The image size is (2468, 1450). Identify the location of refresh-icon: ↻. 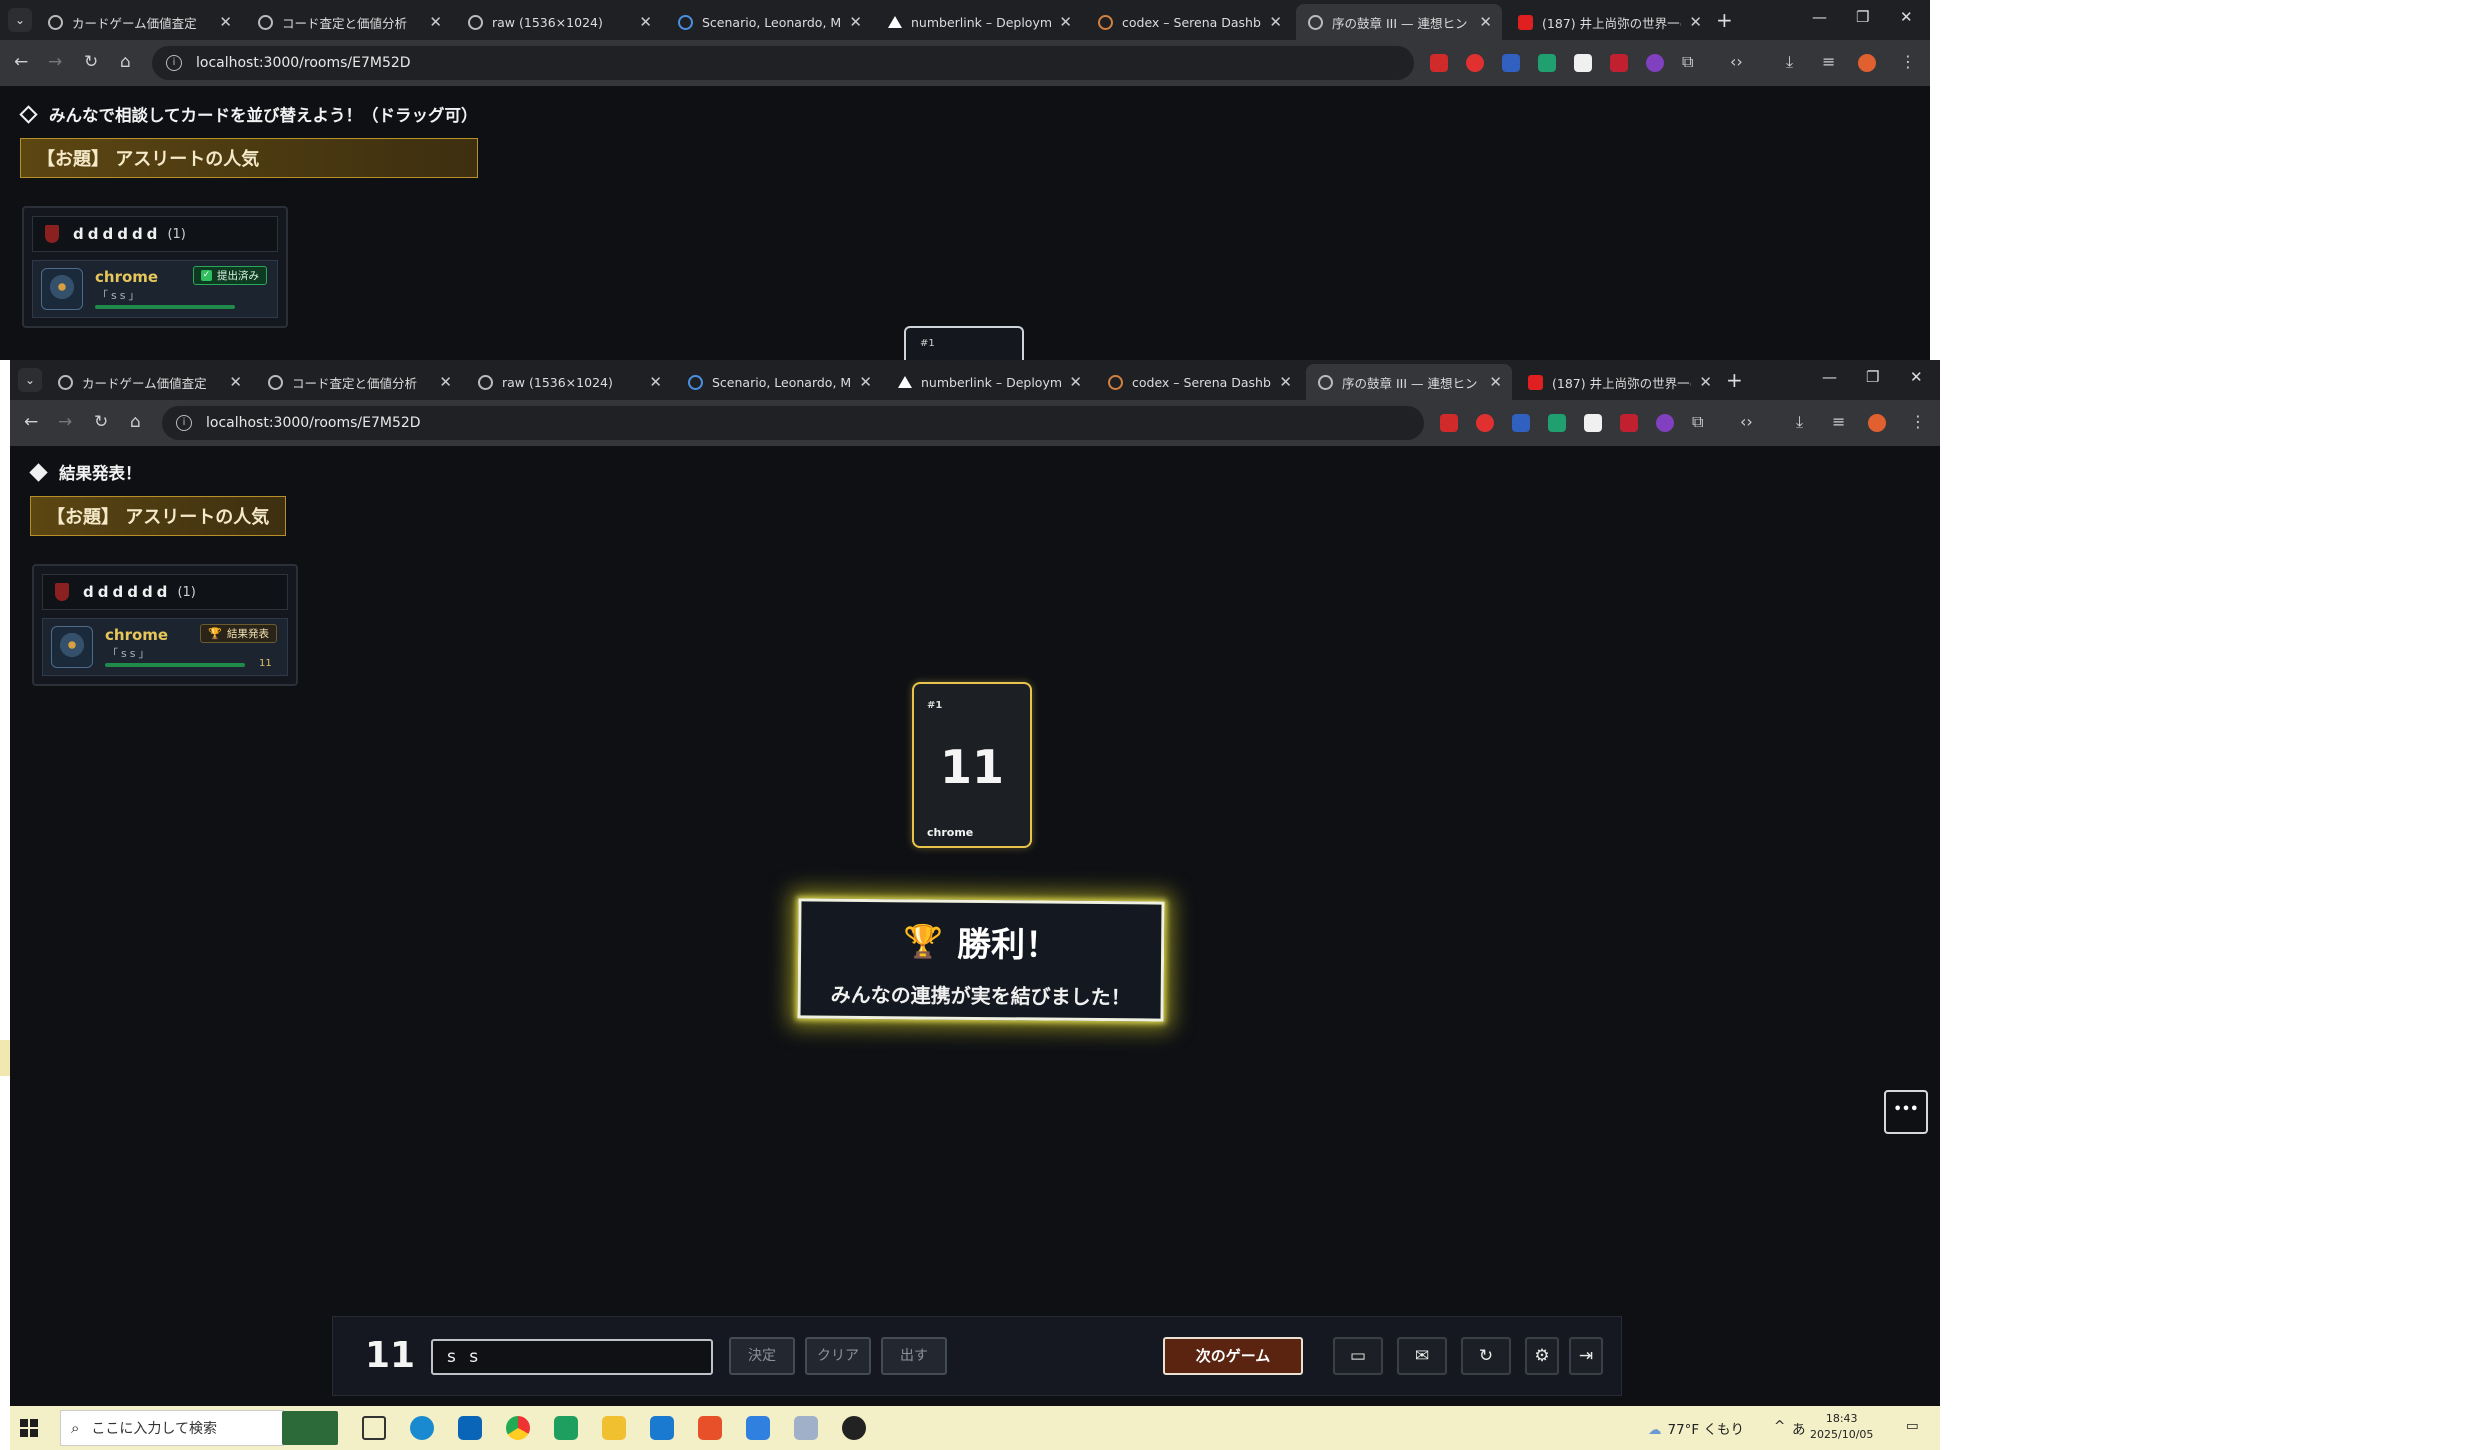
(1486, 1356).